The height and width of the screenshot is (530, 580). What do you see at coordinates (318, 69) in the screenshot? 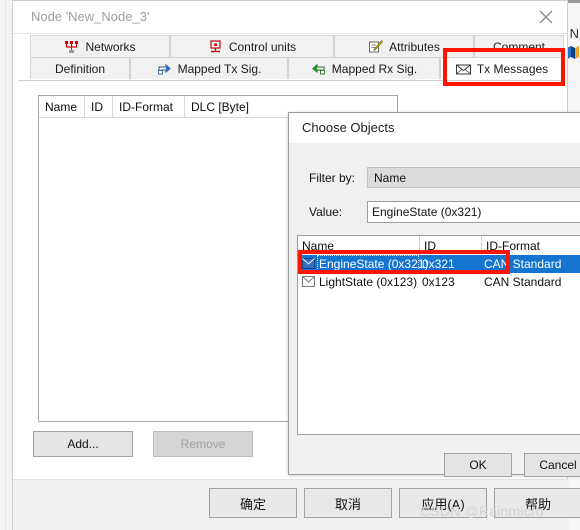
I see `mapped-rx-icon` at bounding box center [318, 69].